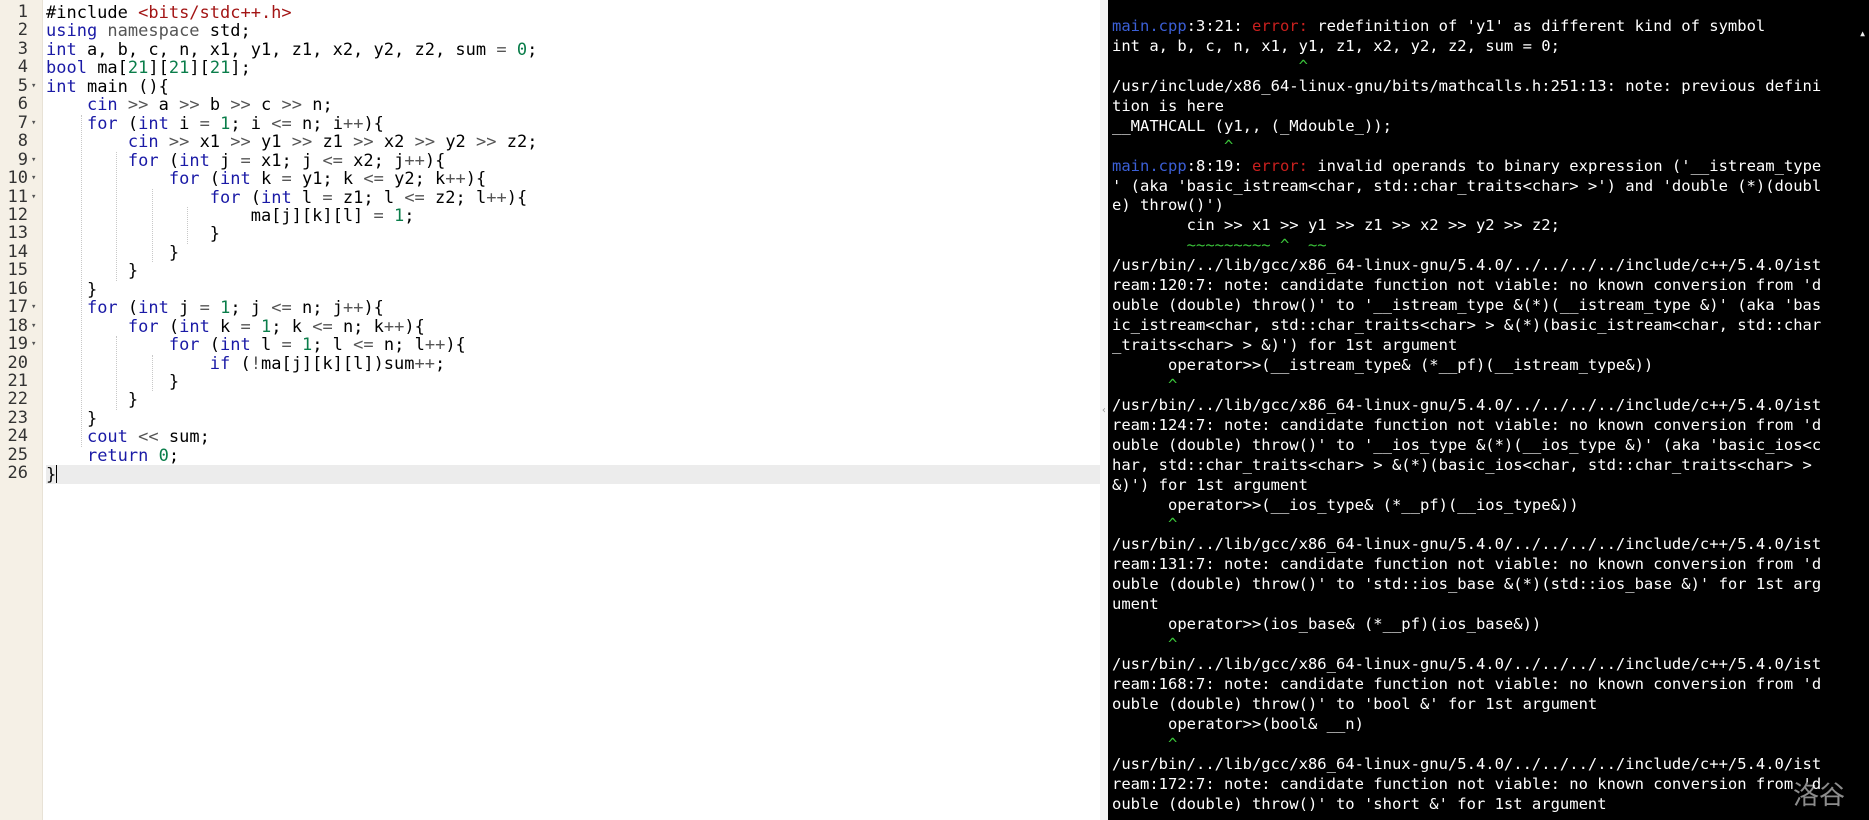 Image resolution: width=1869 pixels, height=820 pixels. What do you see at coordinates (573, 179) in the screenshot?
I see `code-line: for (int k = y1; k <= y2; k++){` at bounding box center [573, 179].